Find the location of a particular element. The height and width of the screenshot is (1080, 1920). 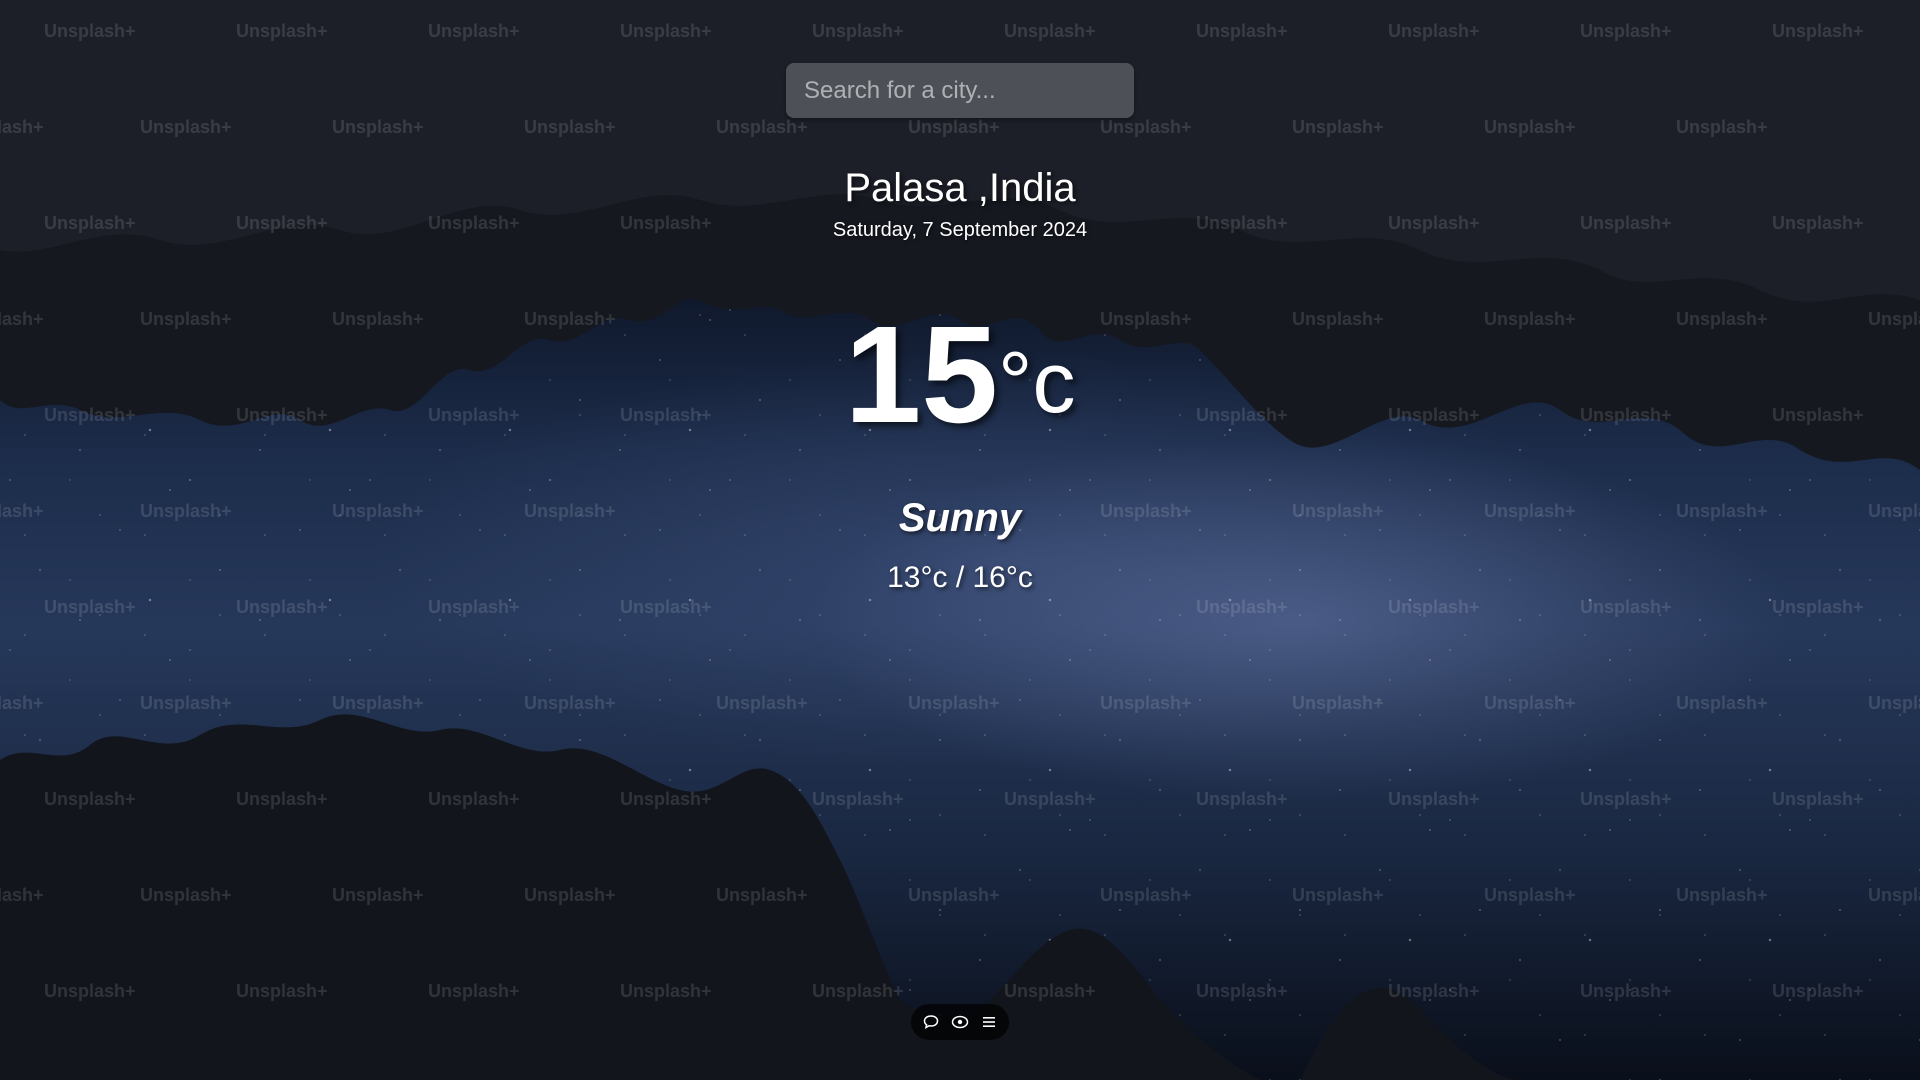

eye-icon is located at coordinates (960, 1022).